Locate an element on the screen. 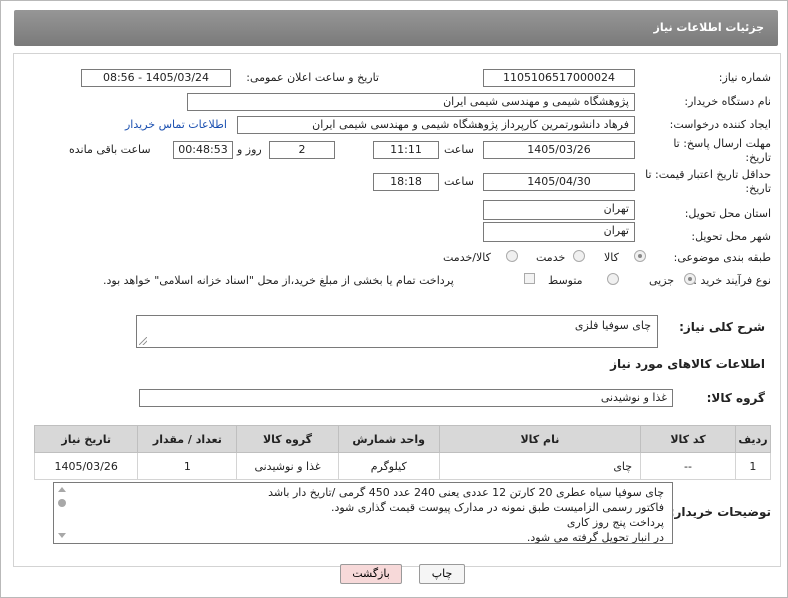  col-unit: واحد شمارش is located at coordinates (388, 439).